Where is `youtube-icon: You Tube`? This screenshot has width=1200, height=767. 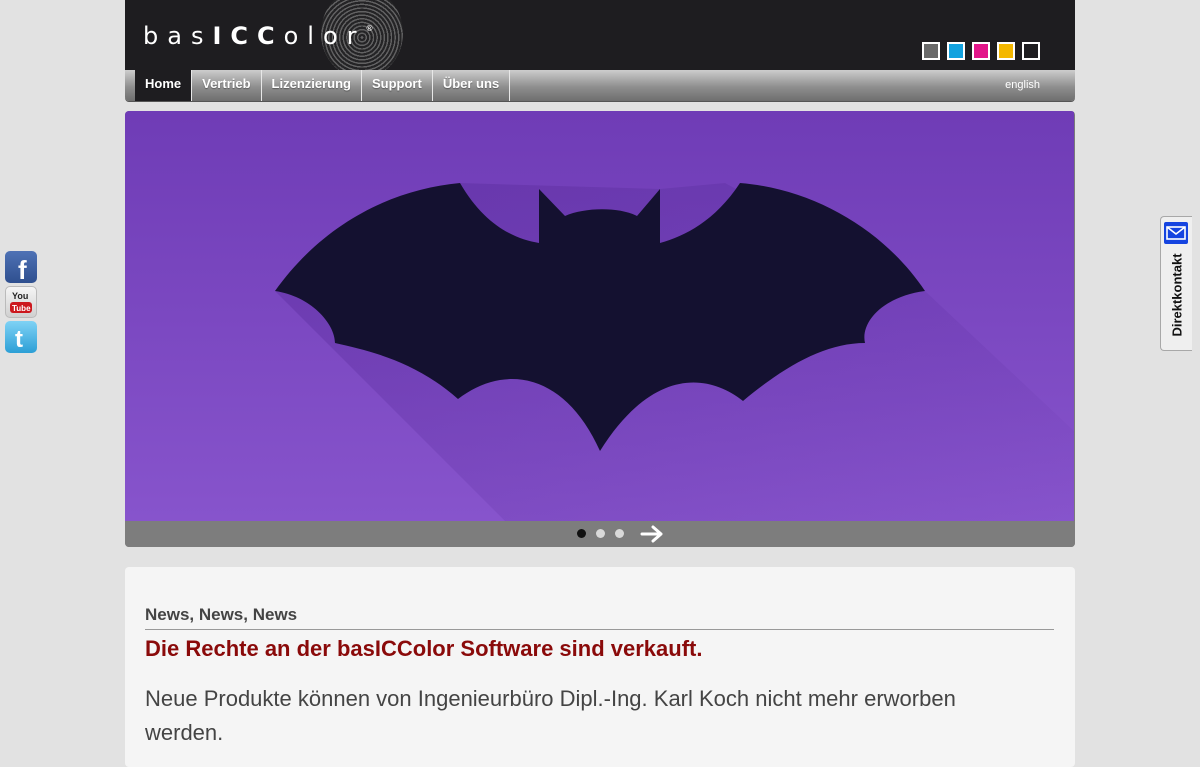 youtube-icon: You Tube is located at coordinates (21, 302).